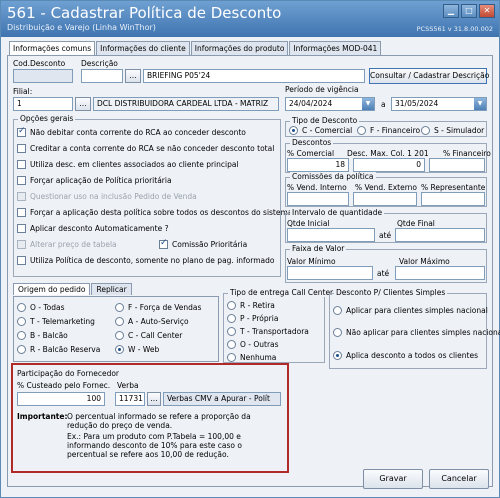 The height and width of the screenshot is (498, 500). I want to click on tab-origem-pedido: Origem do pedido, so click(52, 289).